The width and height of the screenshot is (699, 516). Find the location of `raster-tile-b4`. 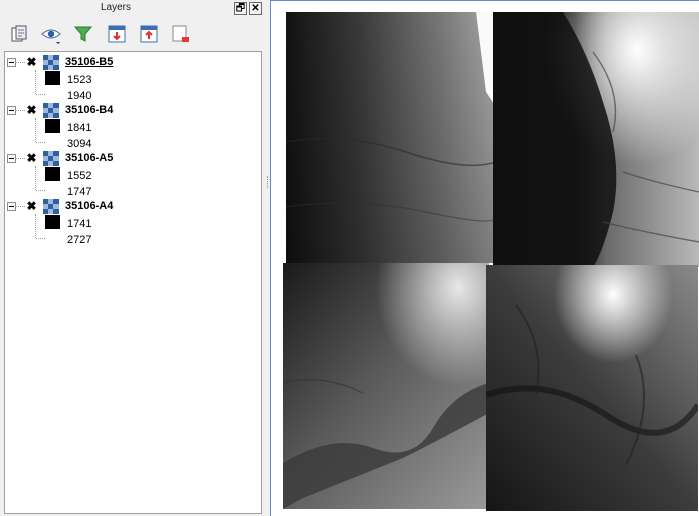

raster-tile-b4 is located at coordinates (596, 139).